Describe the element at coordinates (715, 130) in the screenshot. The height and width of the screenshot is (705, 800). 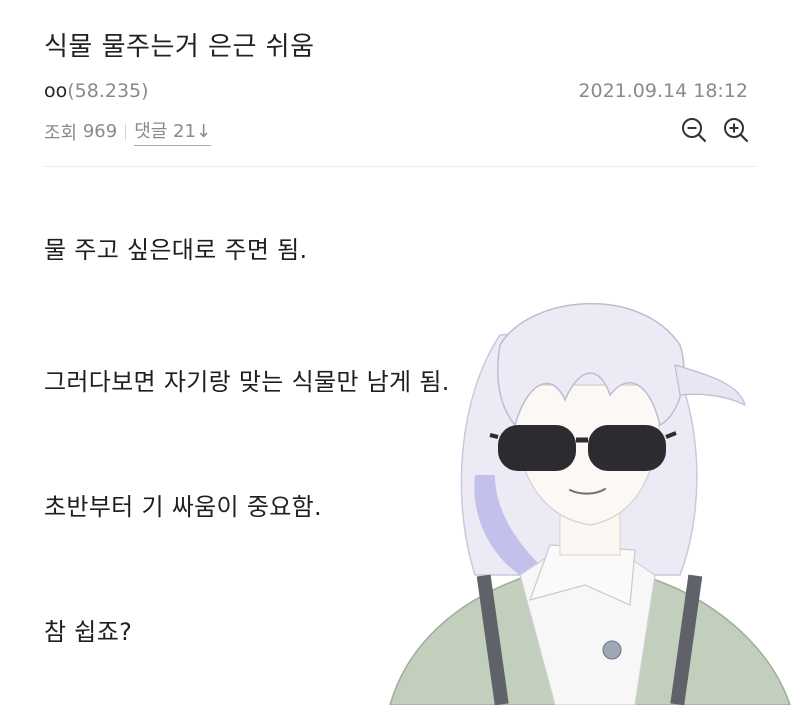
I see `zoom-controls` at that location.